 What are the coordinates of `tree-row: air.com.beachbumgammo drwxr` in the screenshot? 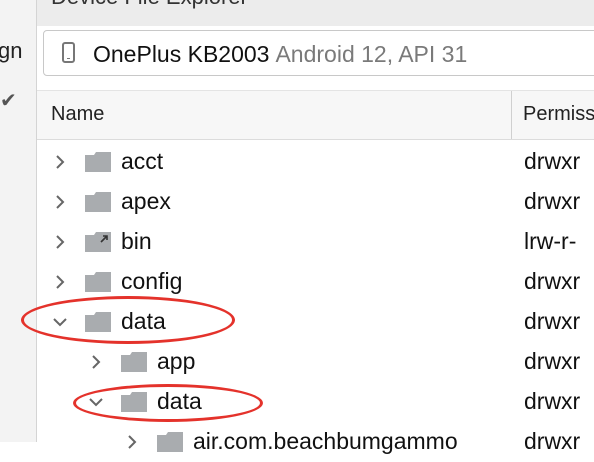 It's located at (315, 442).